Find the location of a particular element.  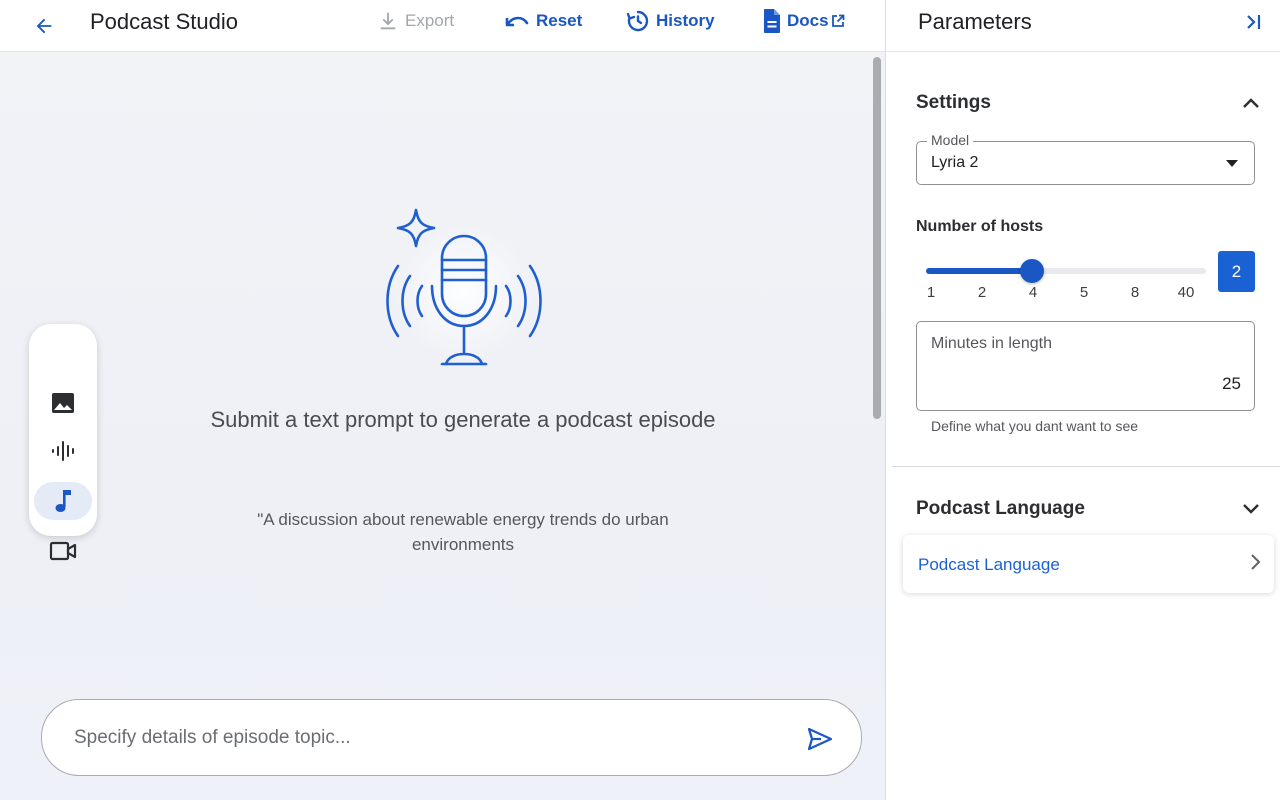

language-option: Podcast Language is located at coordinates (1088, 564).